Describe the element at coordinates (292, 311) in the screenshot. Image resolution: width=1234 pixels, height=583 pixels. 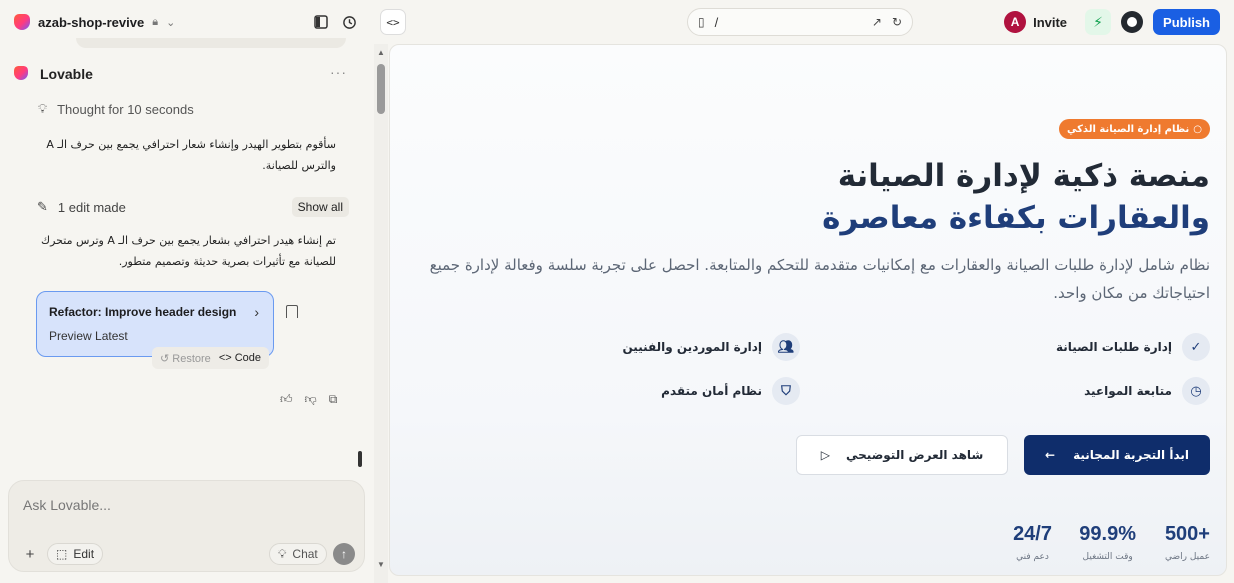
I see `bookmark-icon` at that location.